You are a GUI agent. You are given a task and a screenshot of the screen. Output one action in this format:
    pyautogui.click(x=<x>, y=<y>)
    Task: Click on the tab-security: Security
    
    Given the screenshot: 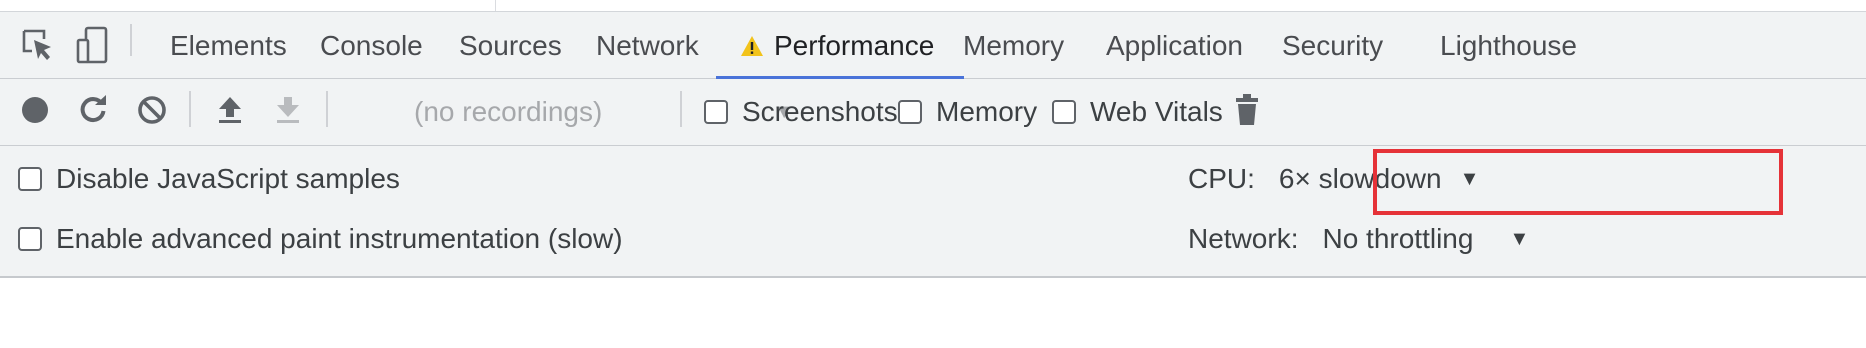 What is the action you would take?
    pyautogui.click(x=1332, y=45)
    